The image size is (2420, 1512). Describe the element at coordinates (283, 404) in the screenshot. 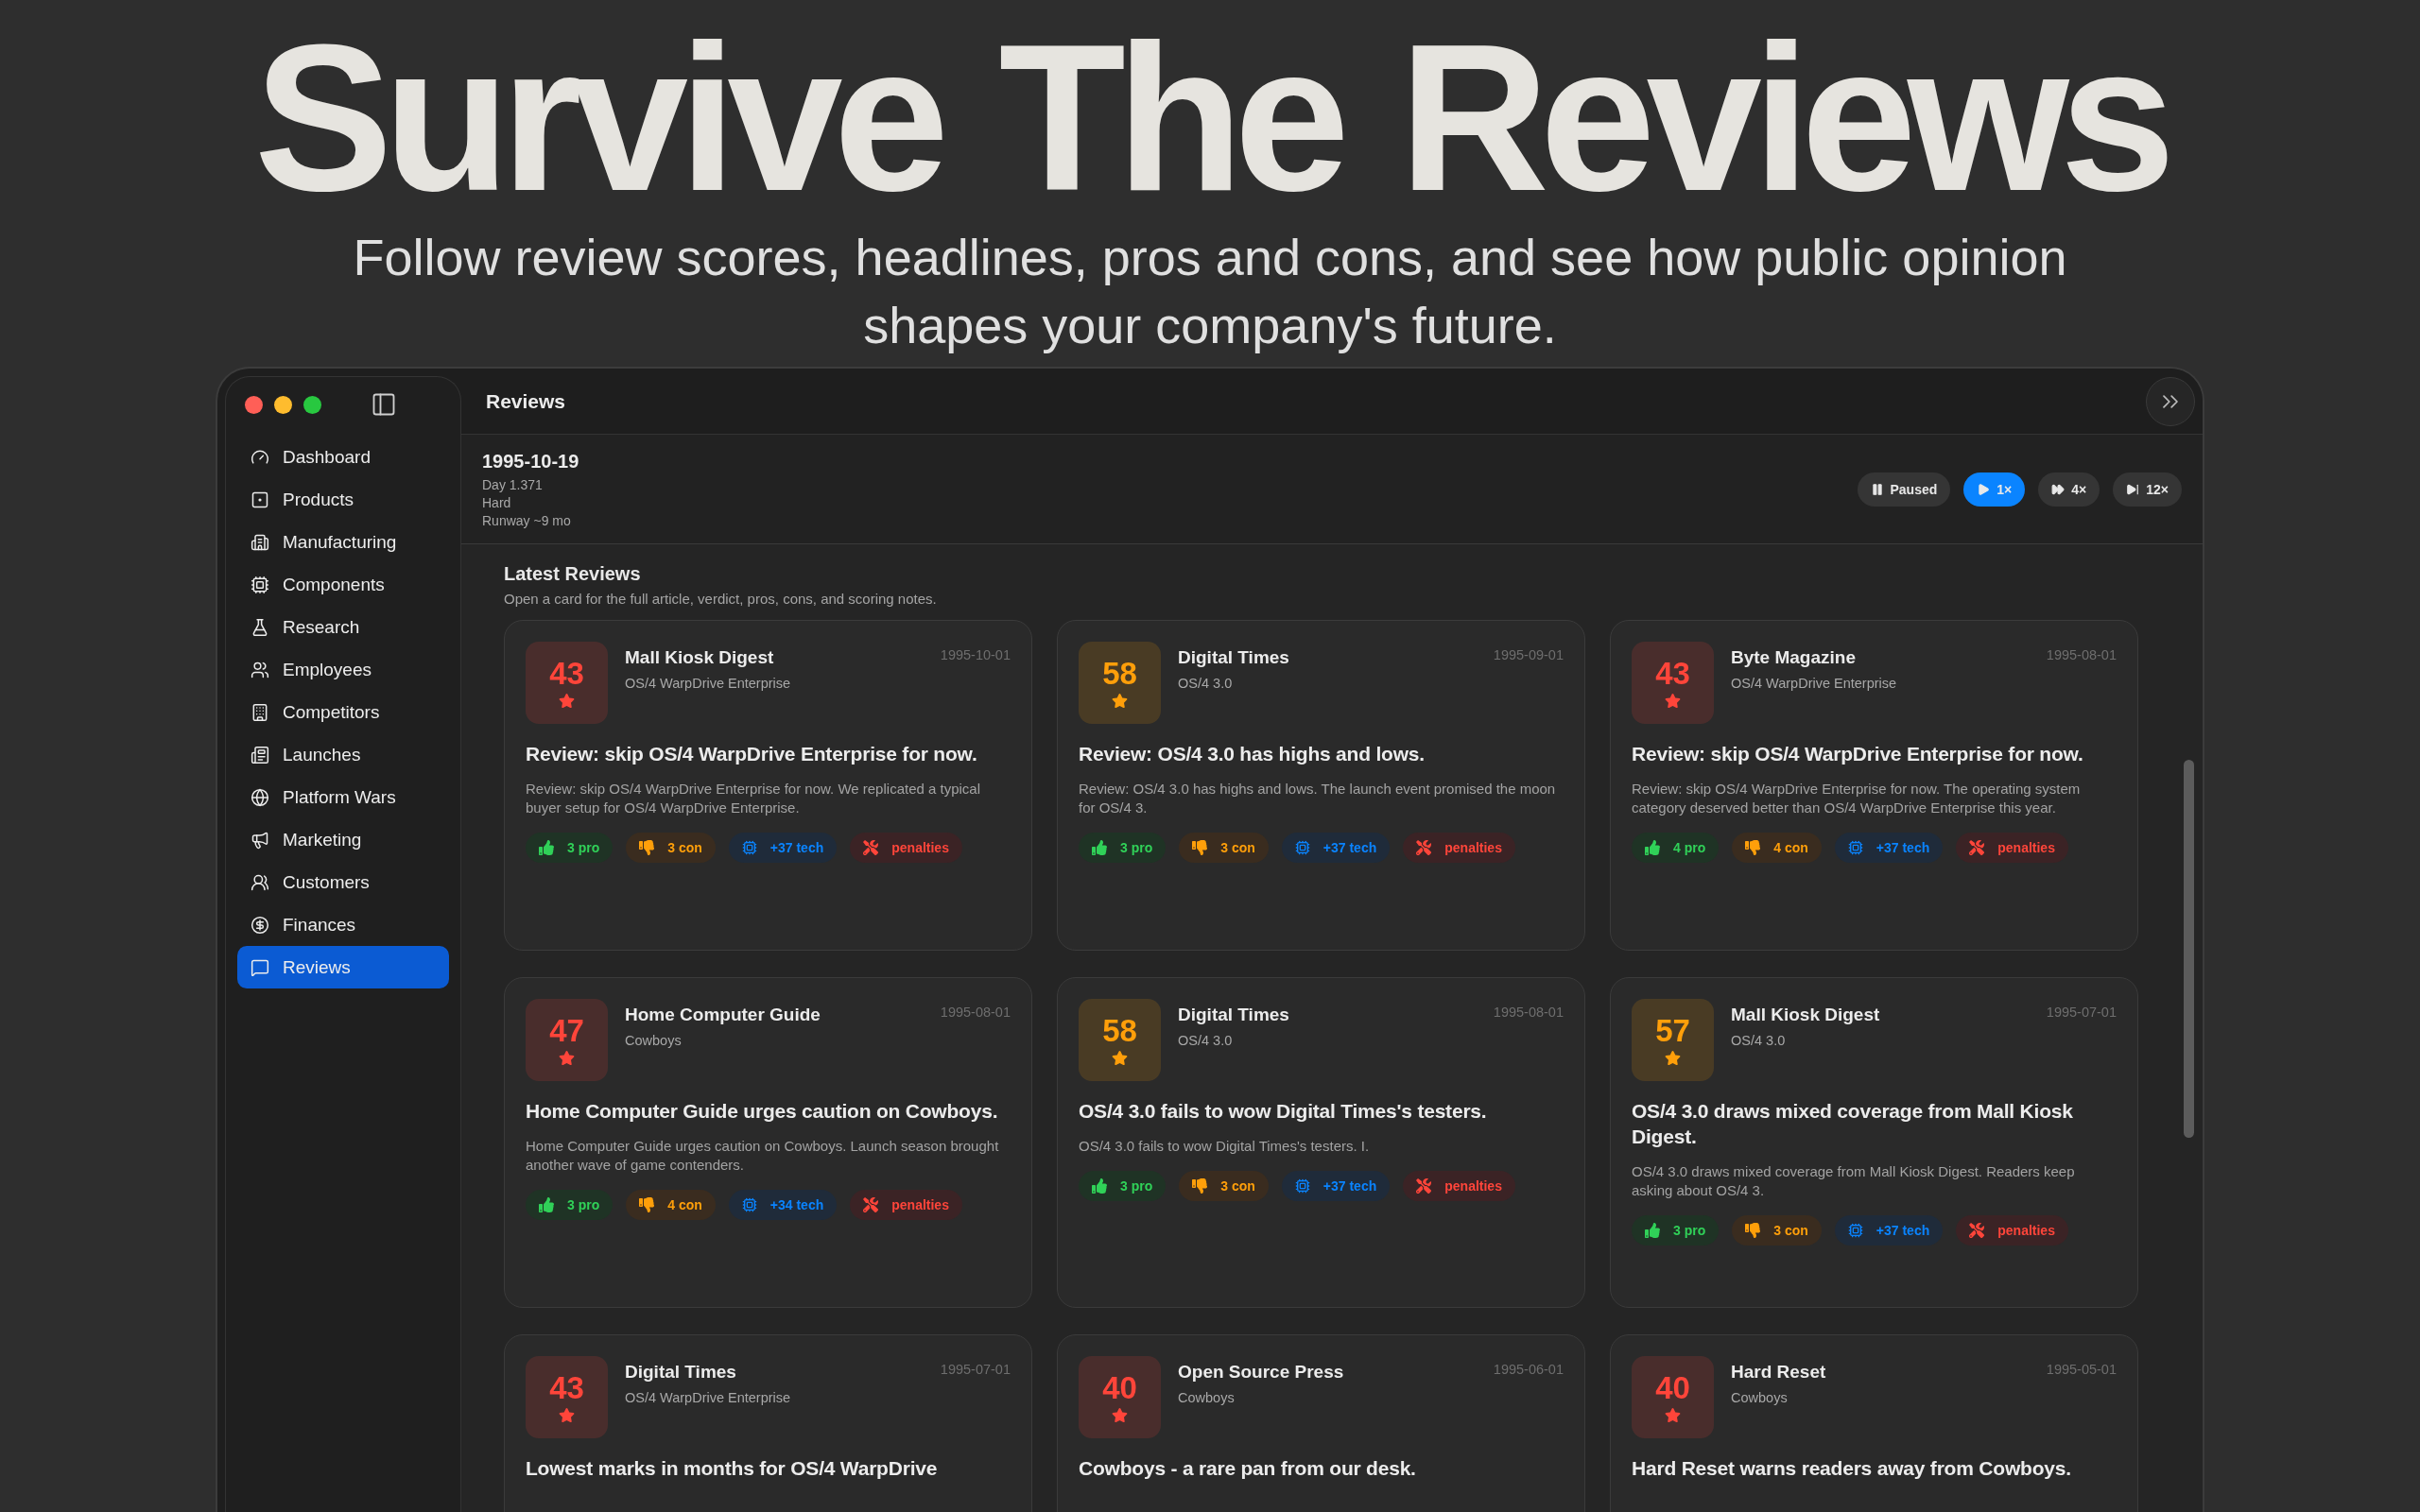

I see `minimize-button` at that location.